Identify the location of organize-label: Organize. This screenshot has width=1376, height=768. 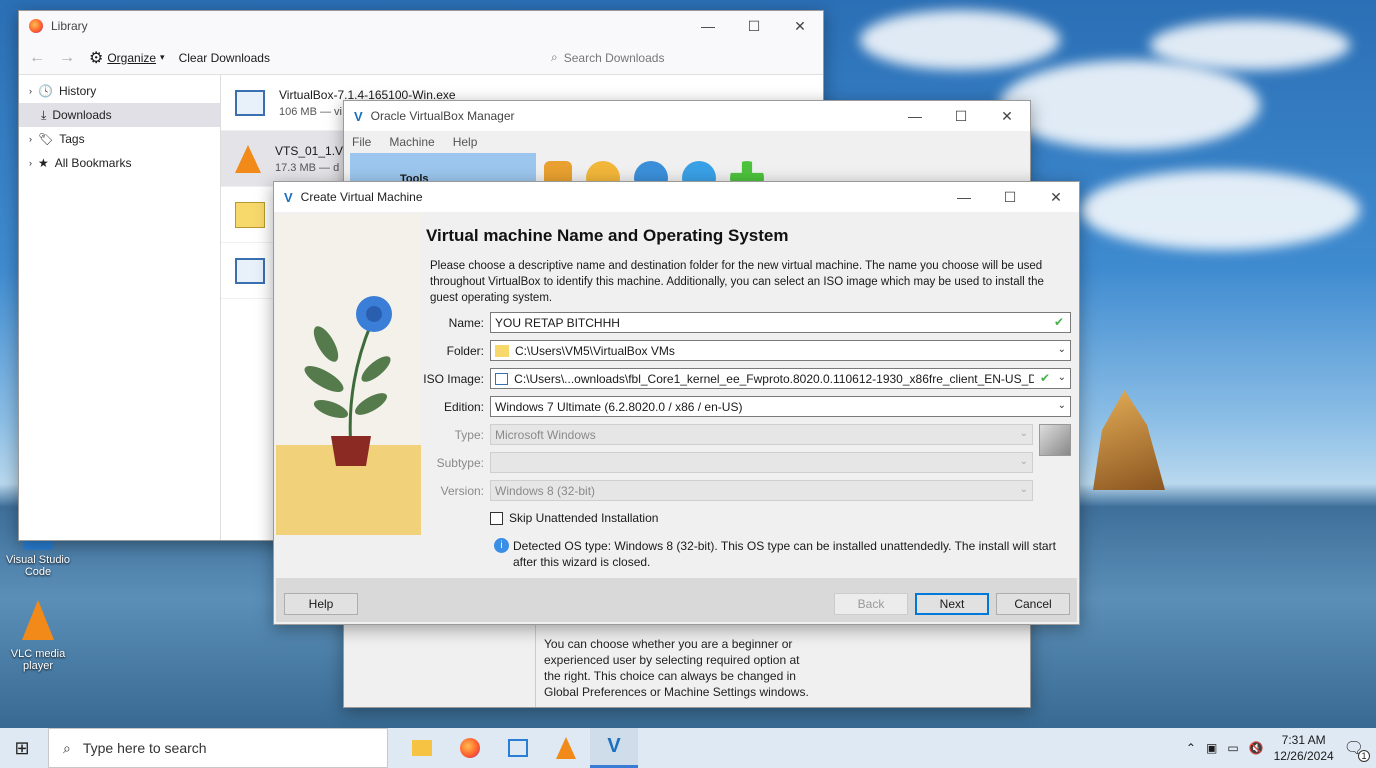
(132, 57).